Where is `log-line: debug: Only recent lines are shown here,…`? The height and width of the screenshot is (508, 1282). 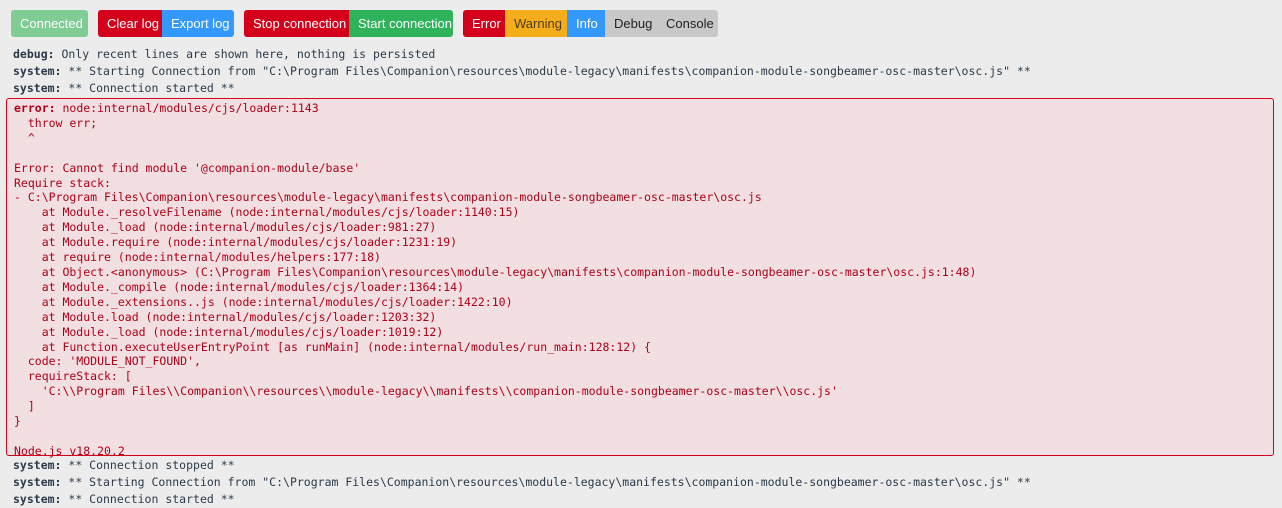 log-line: debug: Only recent lines are shown here,… is located at coordinates (641, 54).